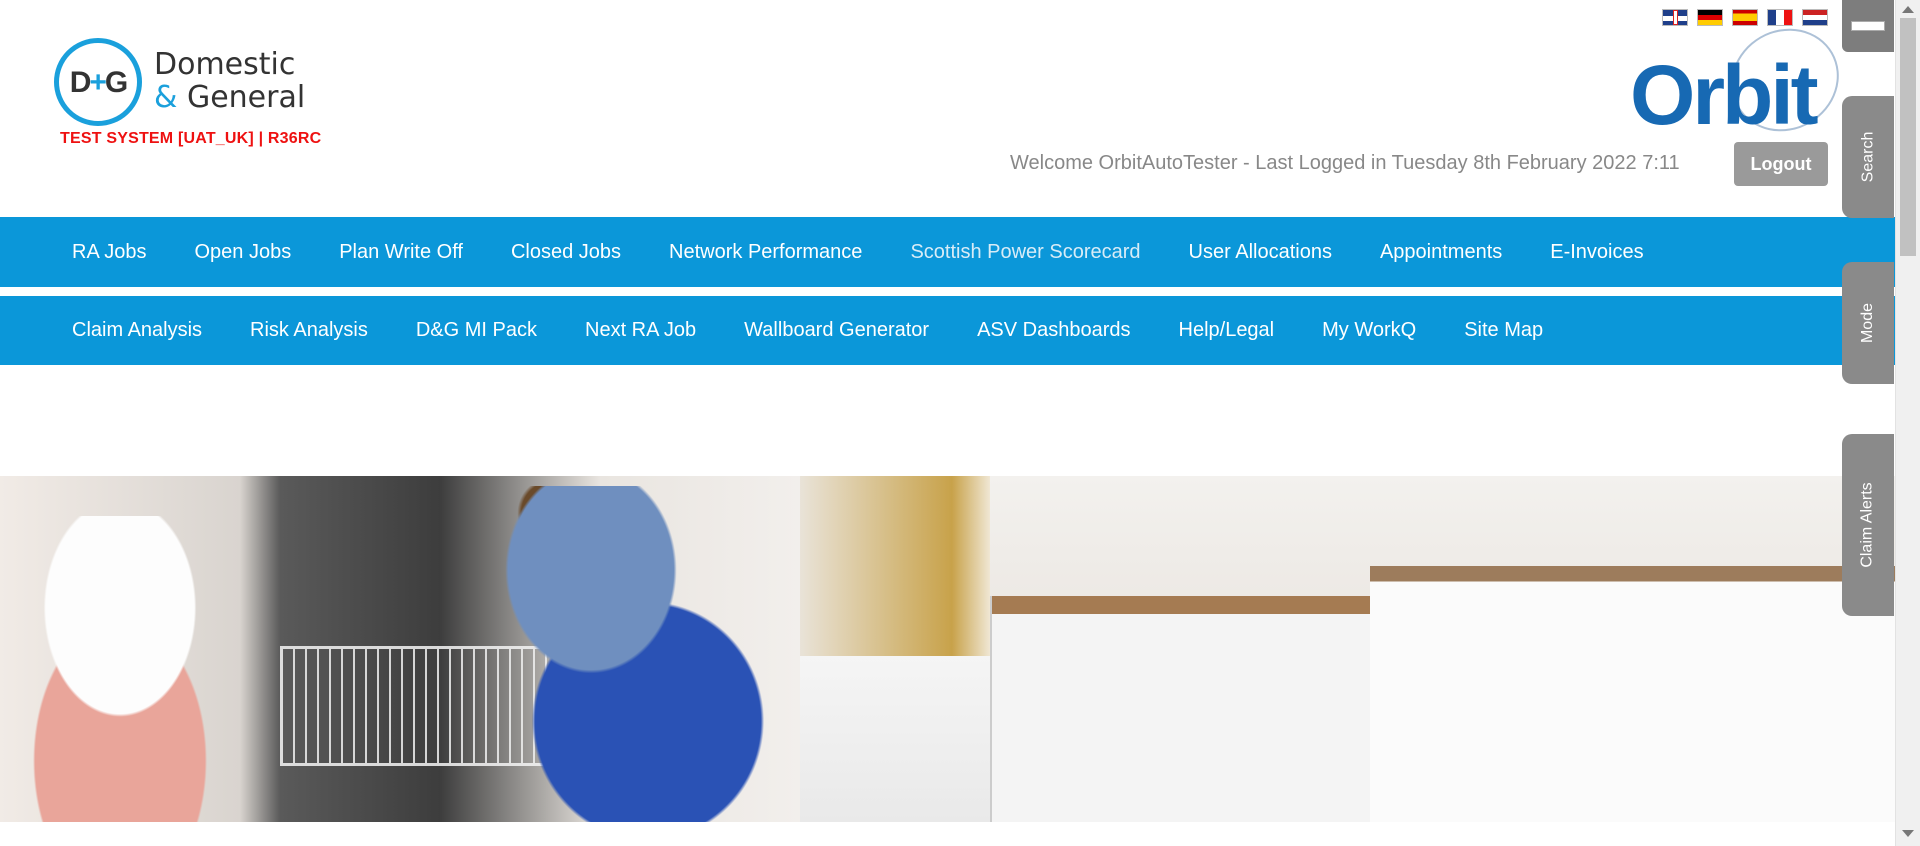 The width and height of the screenshot is (1920, 846). I want to click on logout-button: Logout, so click(1781, 164).